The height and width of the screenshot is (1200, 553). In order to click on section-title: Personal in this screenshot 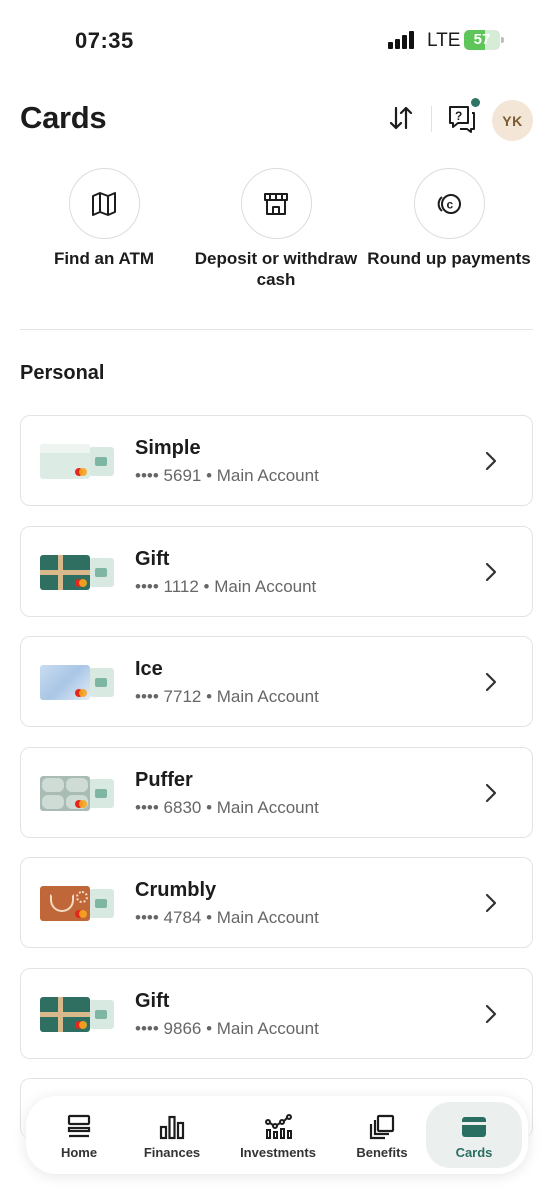, I will do `click(62, 373)`.